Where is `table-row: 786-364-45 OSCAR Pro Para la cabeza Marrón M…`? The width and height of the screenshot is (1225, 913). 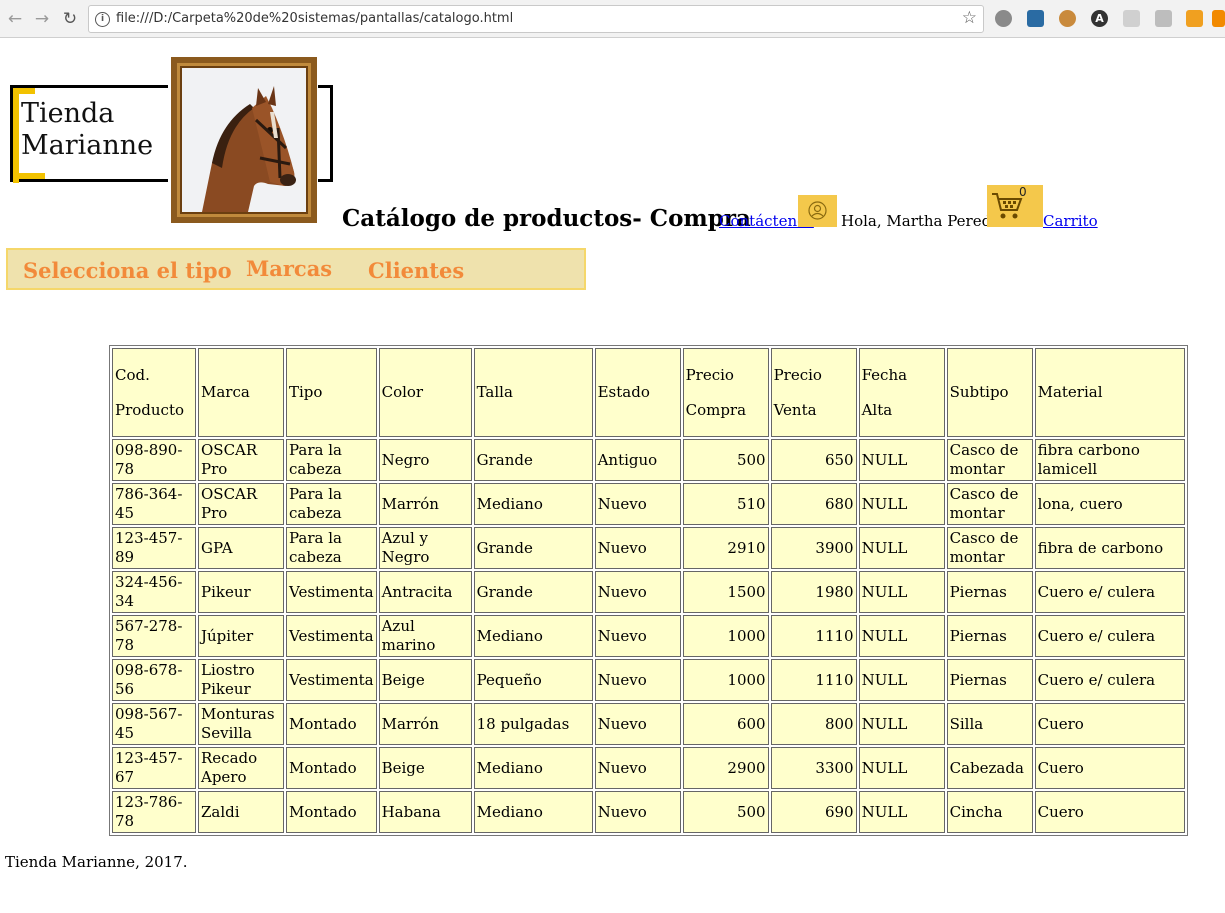
table-row: 786-364-45 OSCAR Pro Para la cabeza Marrón M… is located at coordinates (648, 504).